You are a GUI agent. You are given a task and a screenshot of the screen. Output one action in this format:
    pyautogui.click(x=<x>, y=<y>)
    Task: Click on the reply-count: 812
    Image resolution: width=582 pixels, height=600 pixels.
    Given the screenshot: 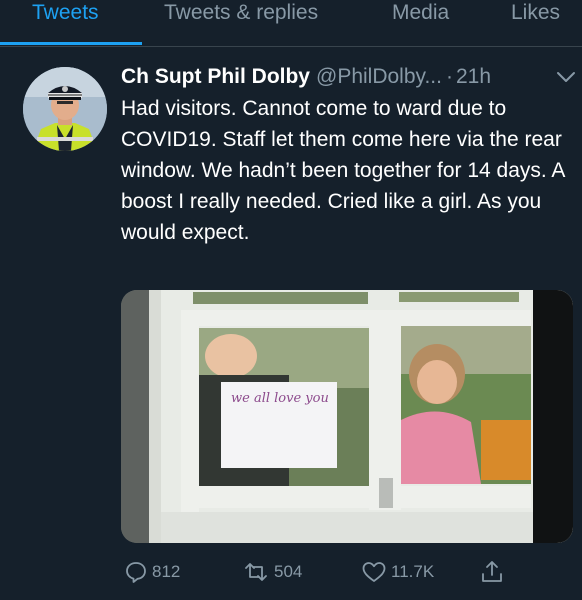 What is the action you would take?
    pyautogui.click(x=166, y=571)
    